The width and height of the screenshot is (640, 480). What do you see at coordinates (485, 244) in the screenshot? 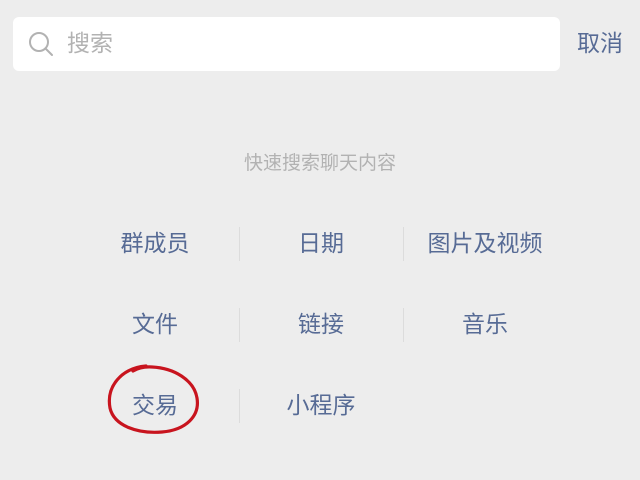
I see `category-photos-videos: 图片及视频` at bounding box center [485, 244].